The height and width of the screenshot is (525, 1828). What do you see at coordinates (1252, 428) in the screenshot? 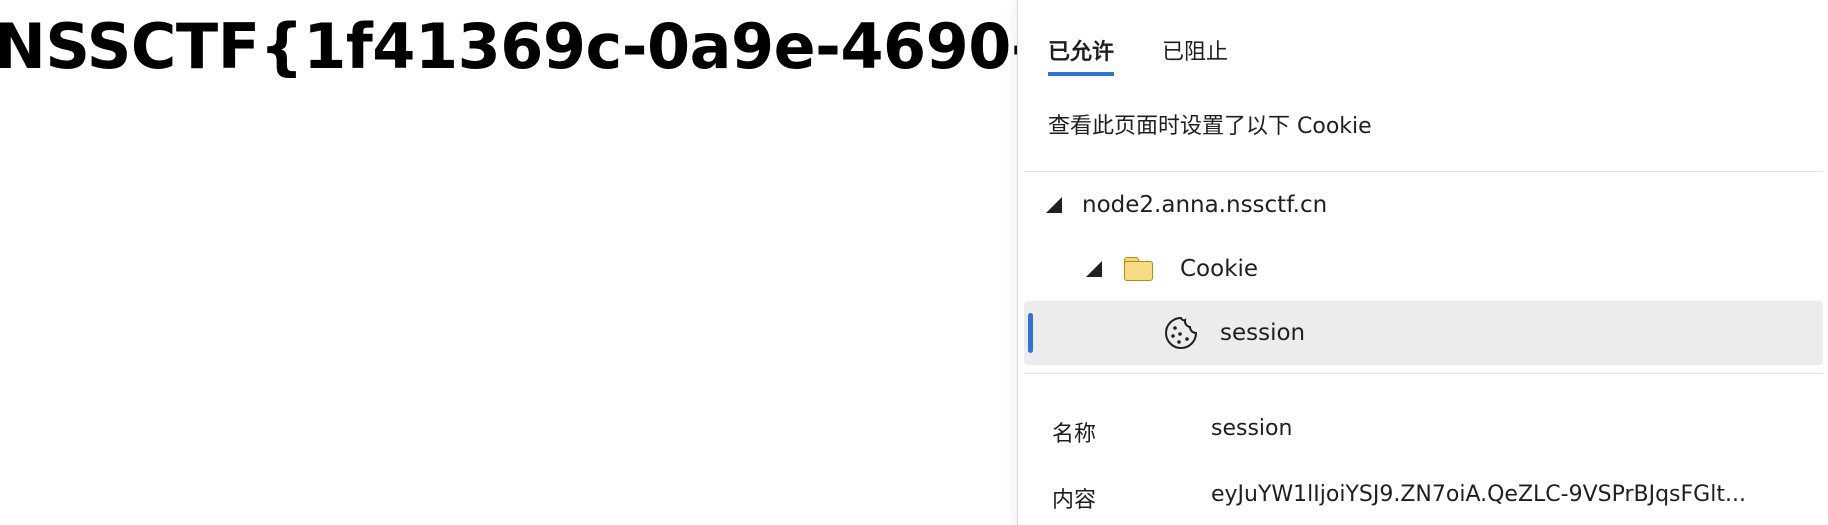
I see `detail-name-value: session` at bounding box center [1252, 428].